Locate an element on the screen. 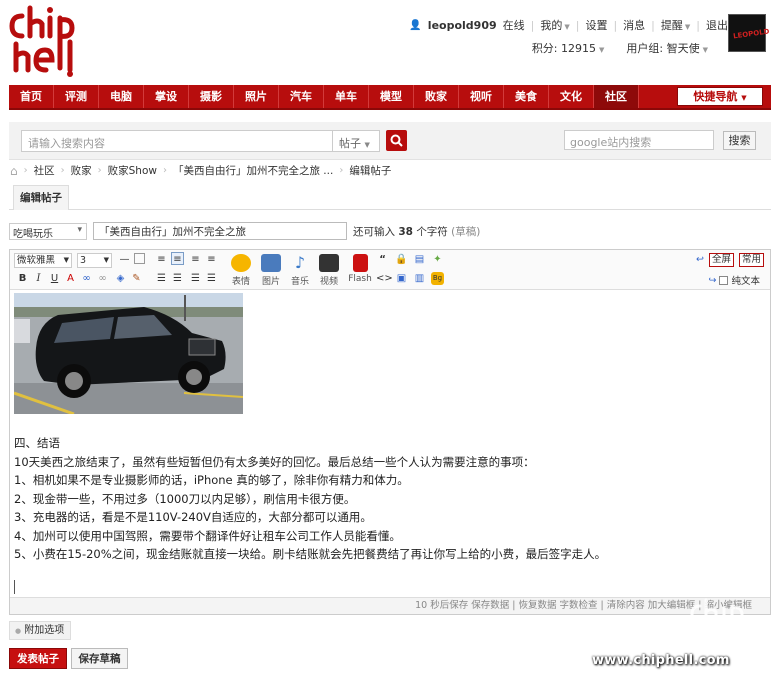 Image resolution: width=780 pixels, height=688 pixels. nav-item-reviews: 评测 is located at coordinates (76, 96).